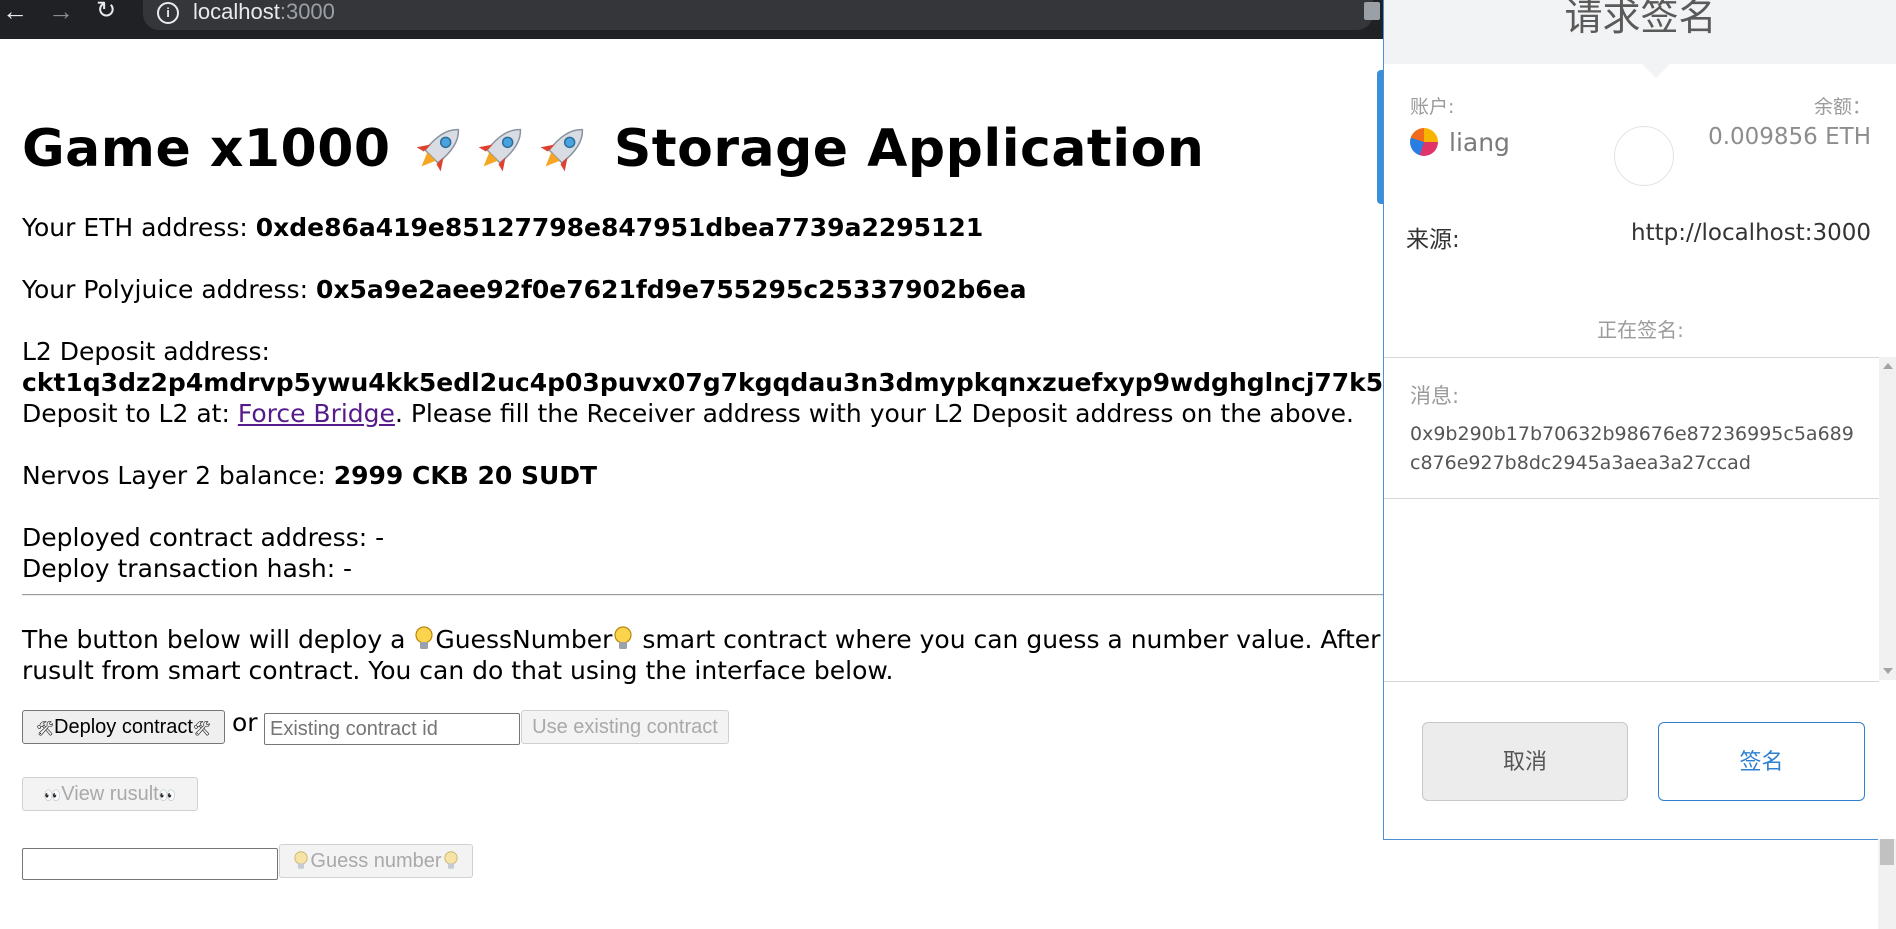  I want to click on balance-label: Nervos Layer 2 balance:, so click(178, 475).